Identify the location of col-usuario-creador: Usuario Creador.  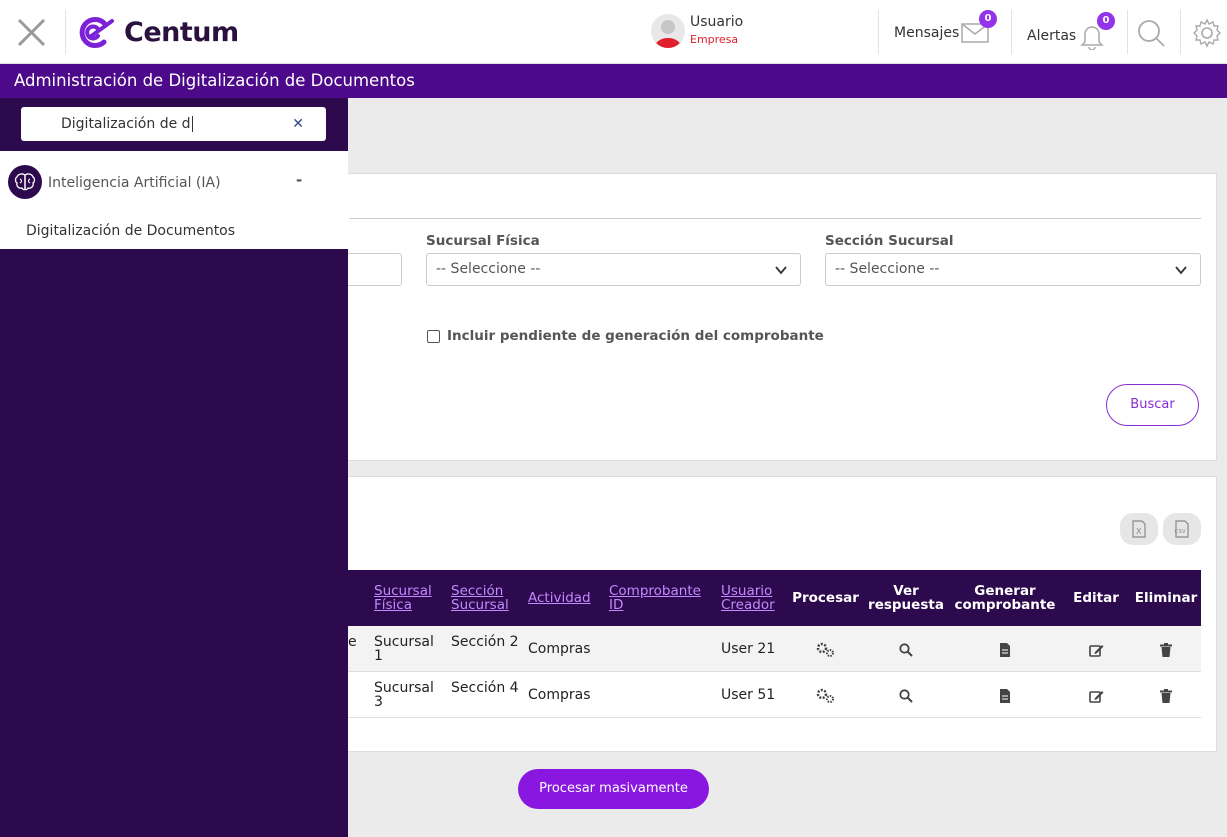
(751, 598).